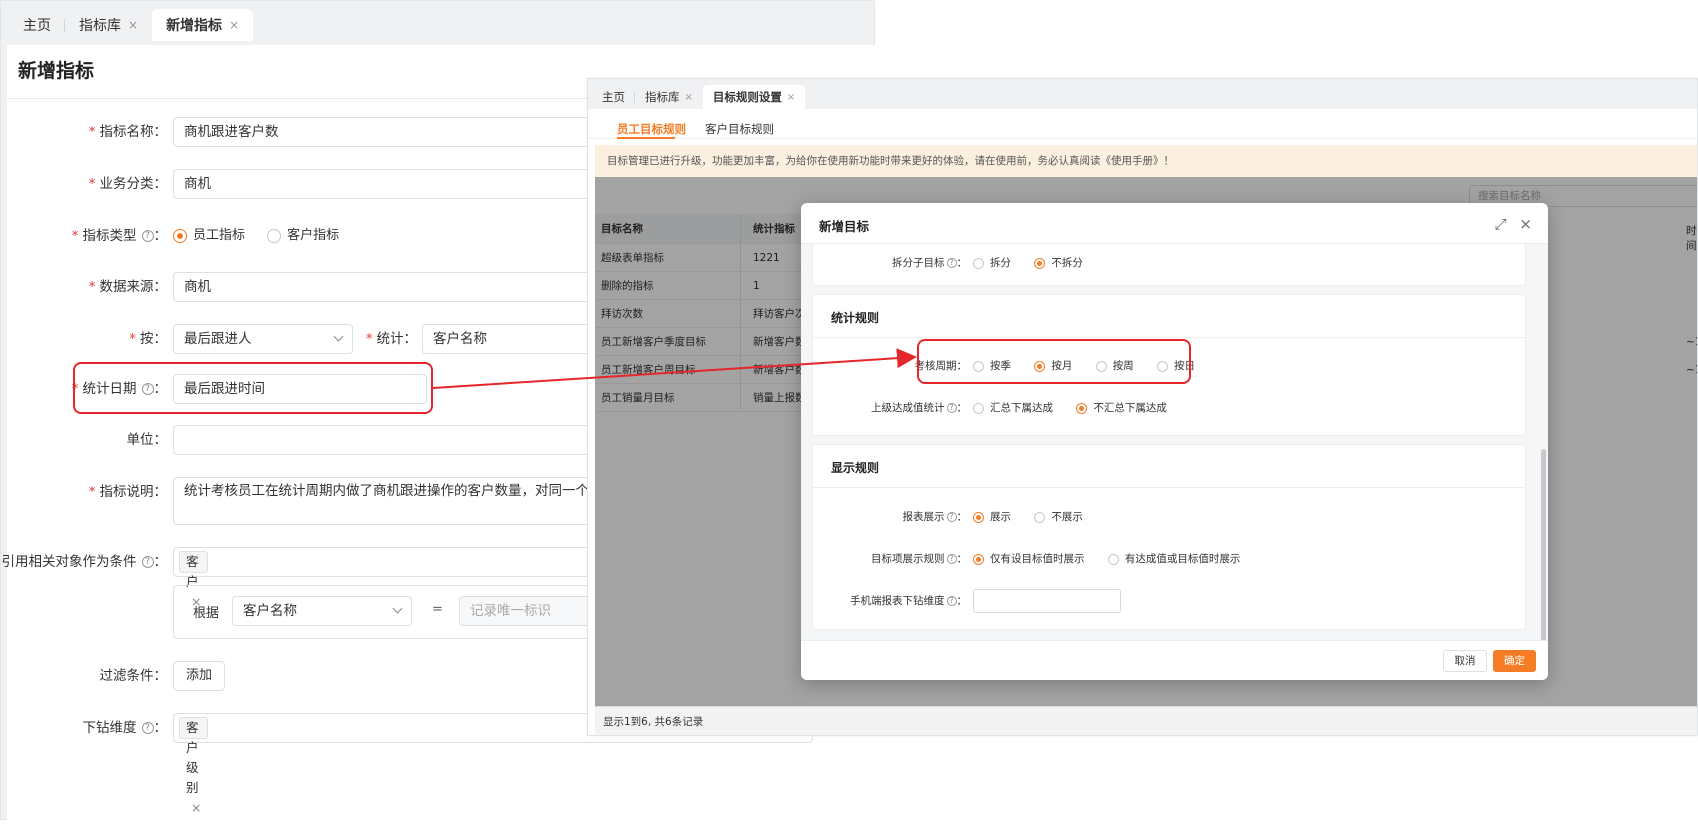 The image size is (1698, 825). Describe the element at coordinates (383, 562) in the screenshot. I see `reference-select` at that location.